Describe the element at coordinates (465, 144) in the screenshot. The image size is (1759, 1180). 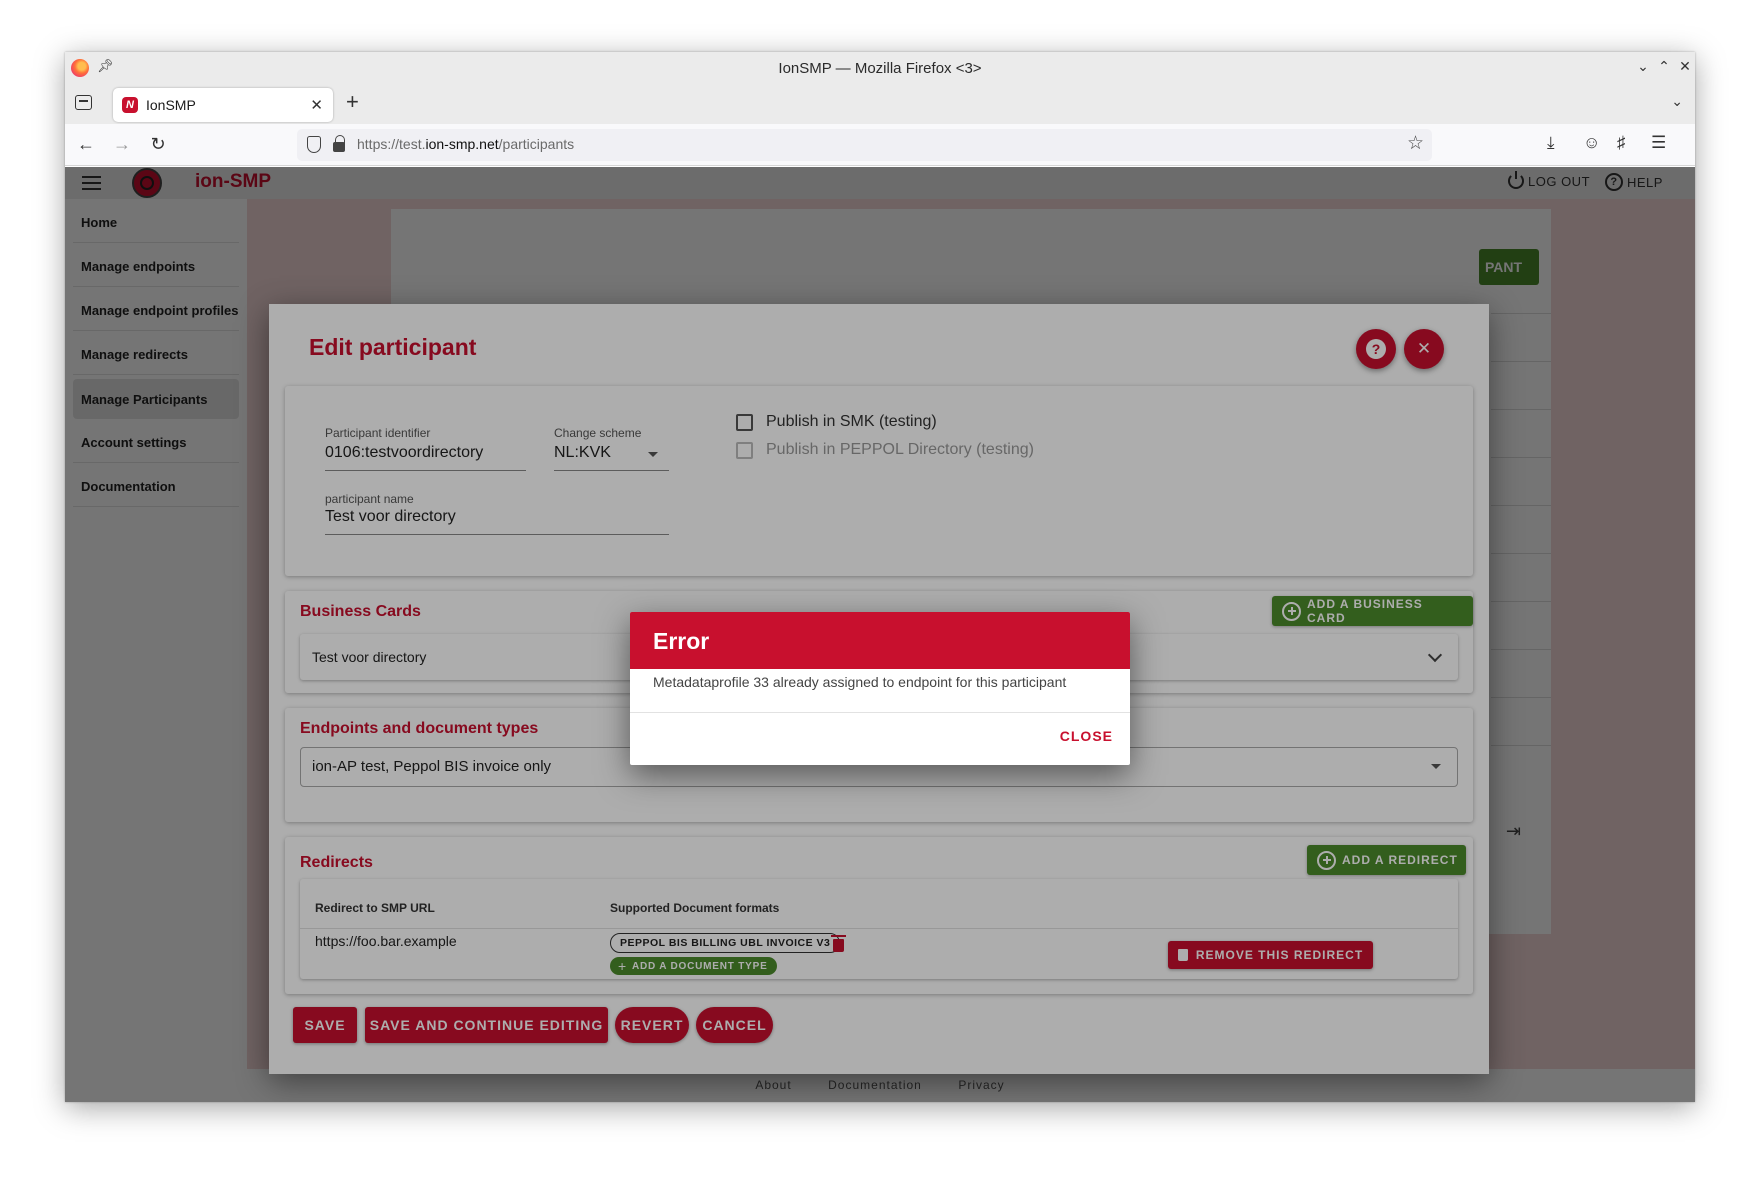
I see `url-text: https://test.ion-smp.net/participants` at that location.